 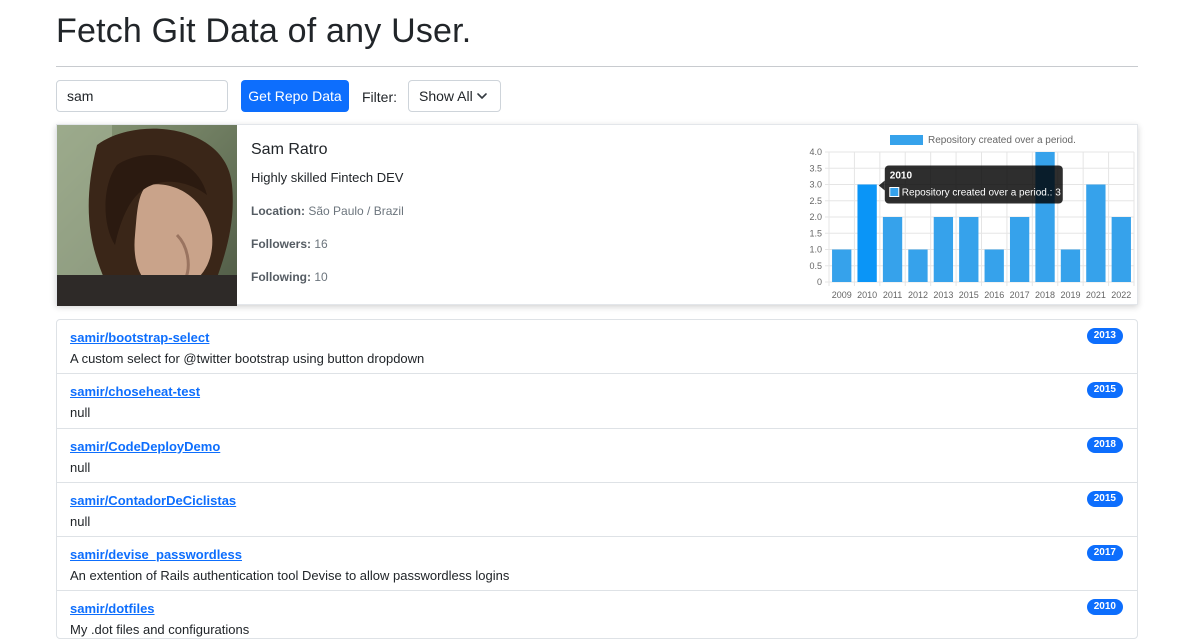 What do you see at coordinates (842, 265) in the screenshot?
I see `bar-2009` at bounding box center [842, 265].